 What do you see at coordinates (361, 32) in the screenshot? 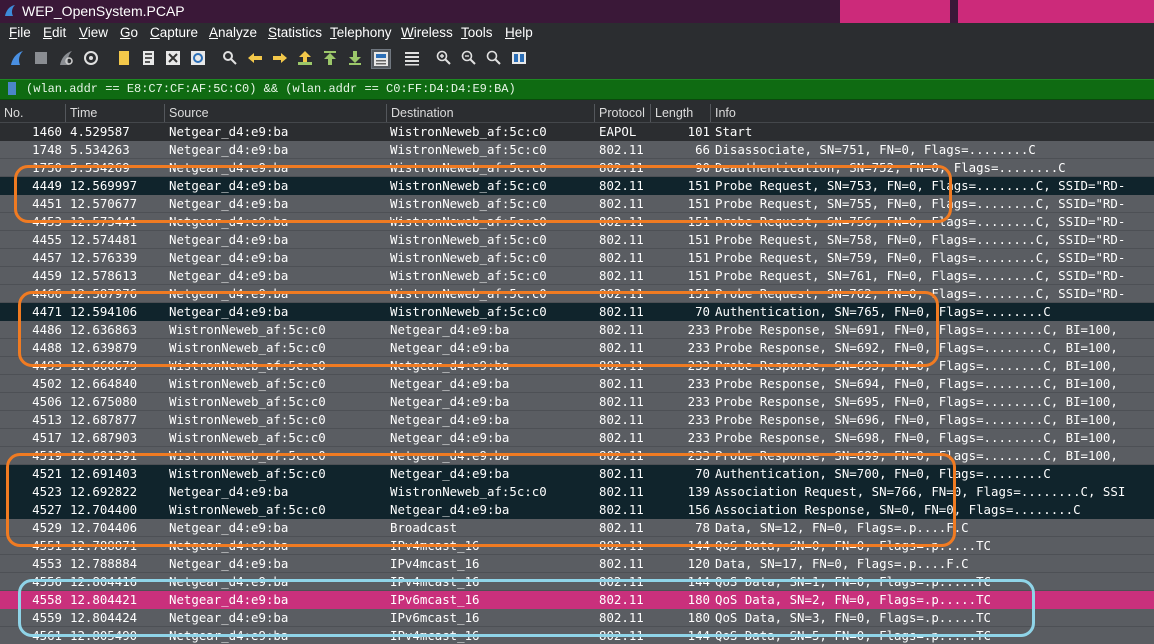
I see `menu-telephony: Telephony` at bounding box center [361, 32].